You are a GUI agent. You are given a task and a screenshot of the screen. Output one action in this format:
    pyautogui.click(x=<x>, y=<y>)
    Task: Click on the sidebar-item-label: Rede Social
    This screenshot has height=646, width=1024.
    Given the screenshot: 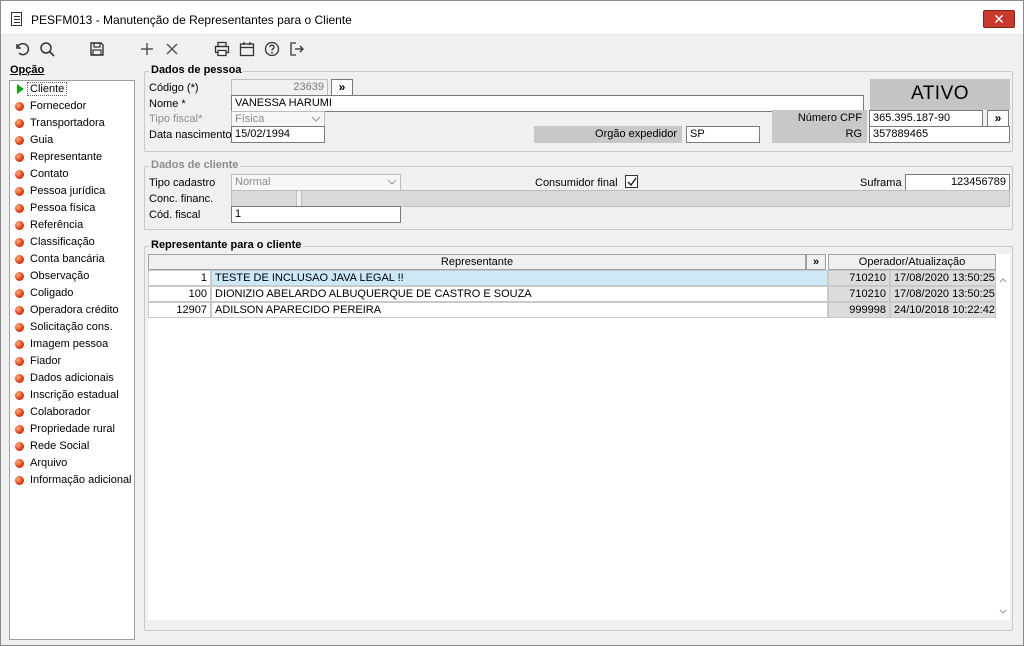 What is the action you would take?
    pyautogui.click(x=60, y=446)
    